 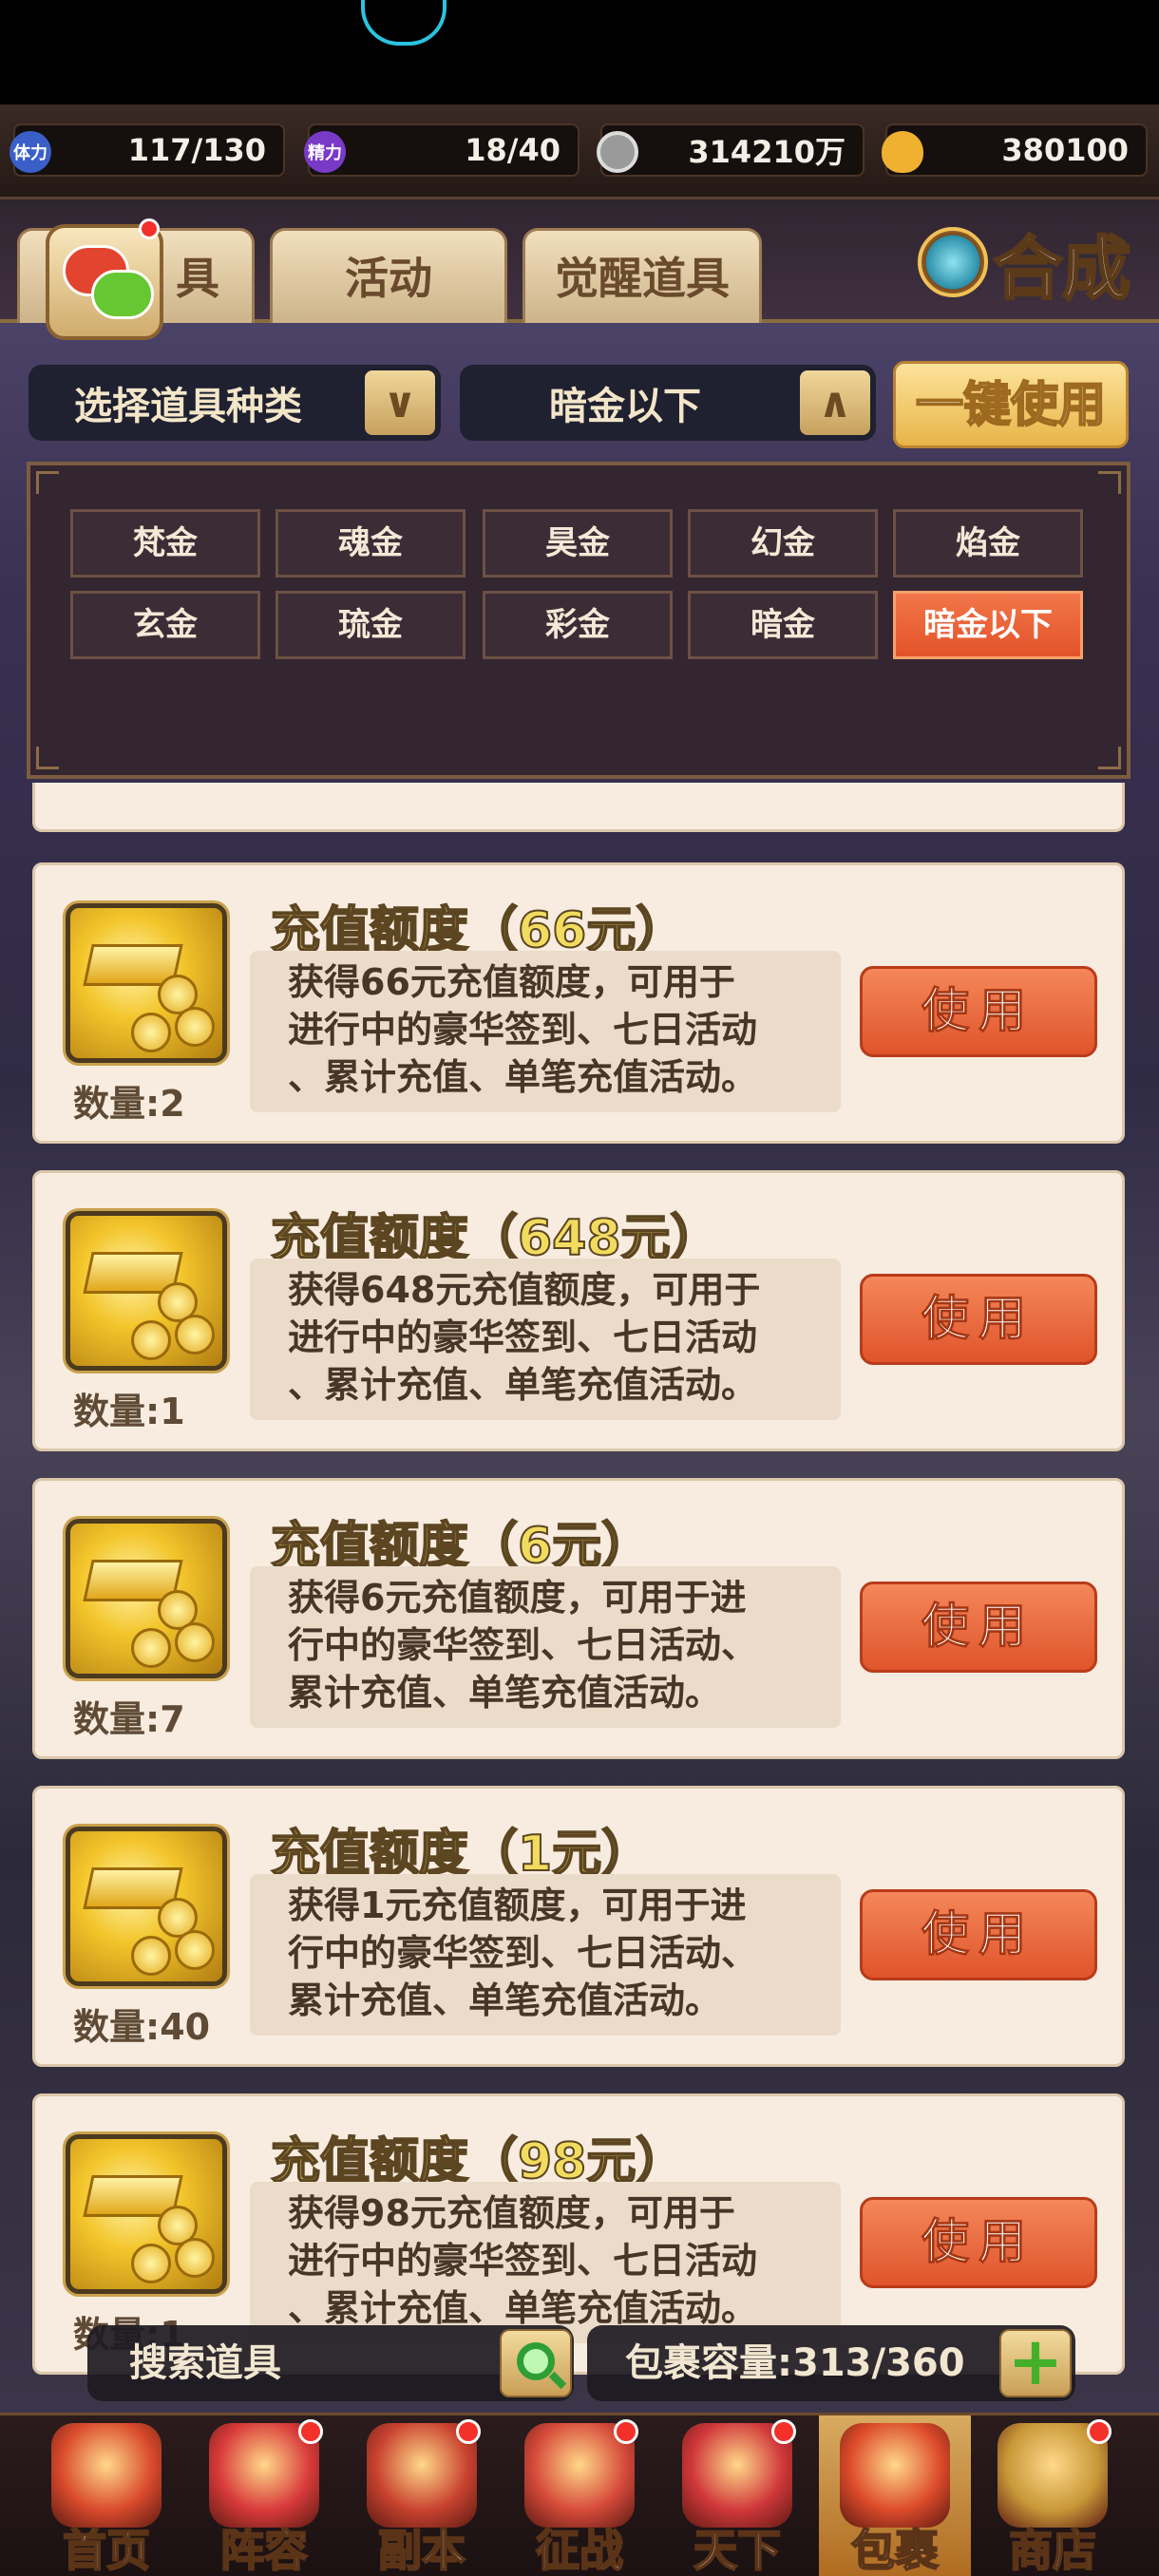 I want to click on nav-item: 征战, so click(x=579, y=2495).